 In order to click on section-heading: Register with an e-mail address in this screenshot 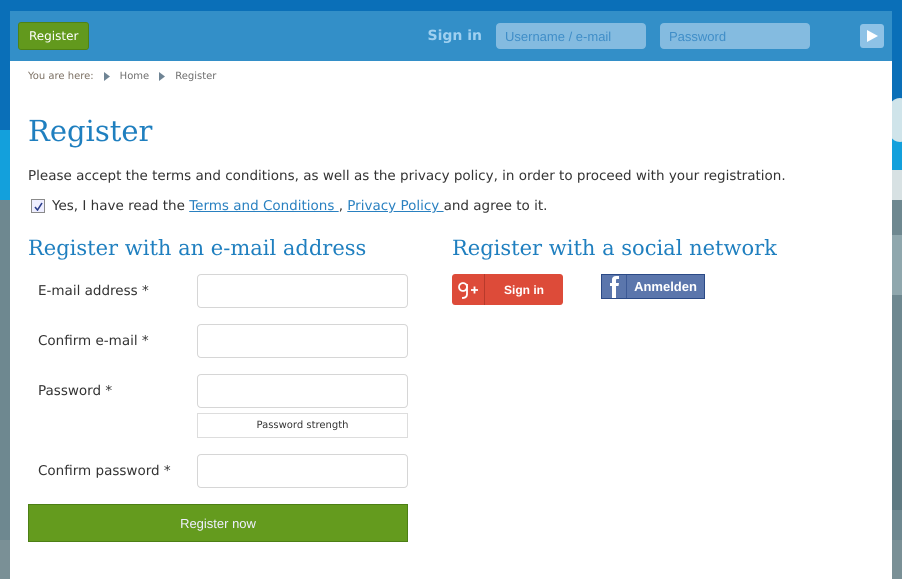, I will do `click(198, 248)`.